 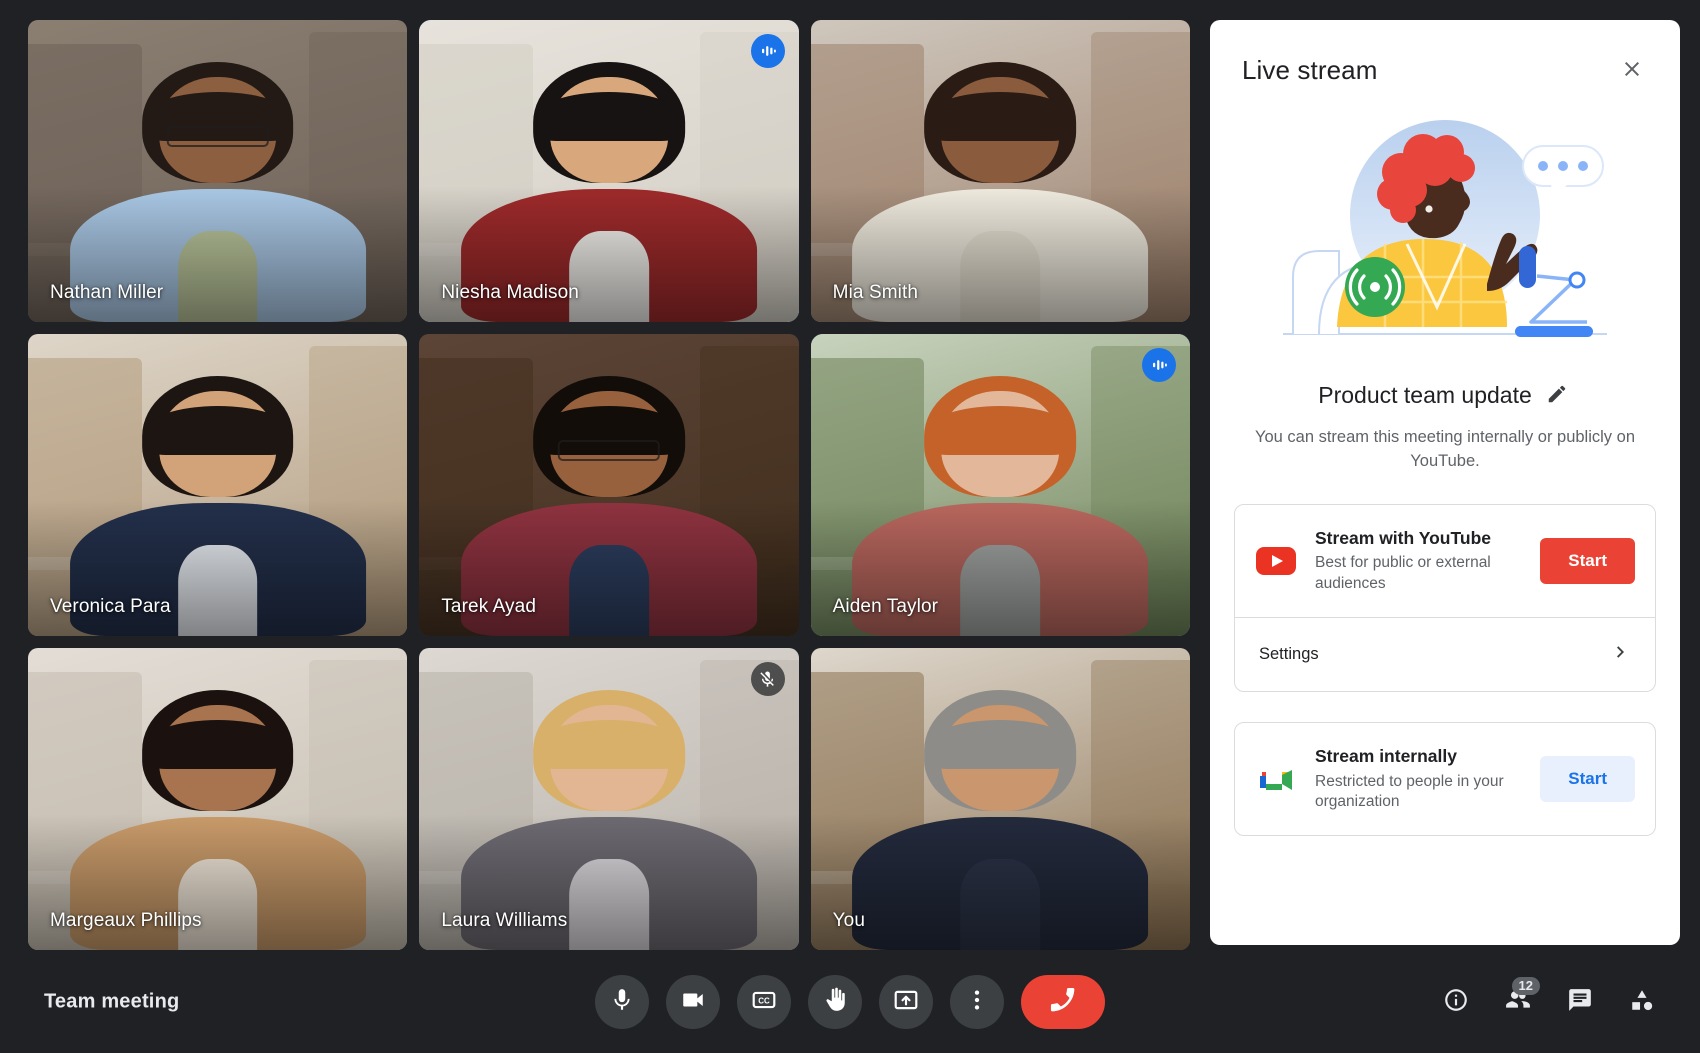 I want to click on camera-button, so click(x=693, y=1001).